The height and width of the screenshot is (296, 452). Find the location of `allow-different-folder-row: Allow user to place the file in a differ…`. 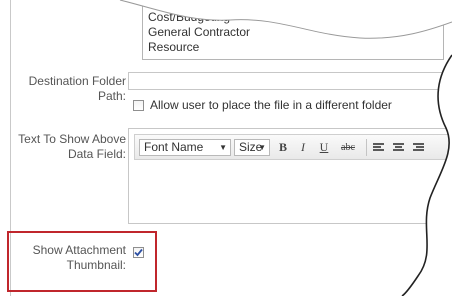

allow-different-folder-row: Allow user to place the file in a differ… is located at coordinates (262, 105).